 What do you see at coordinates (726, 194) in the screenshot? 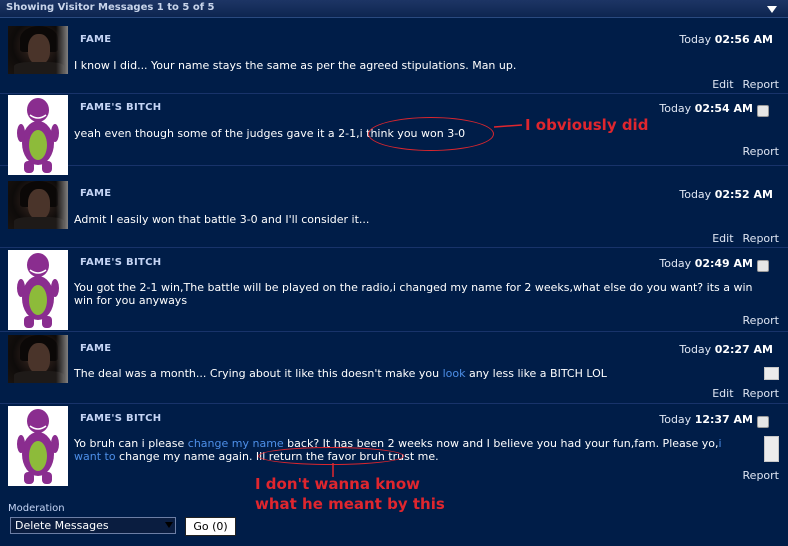
I see `message-date: Today 02:52 AM` at bounding box center [726, 194].